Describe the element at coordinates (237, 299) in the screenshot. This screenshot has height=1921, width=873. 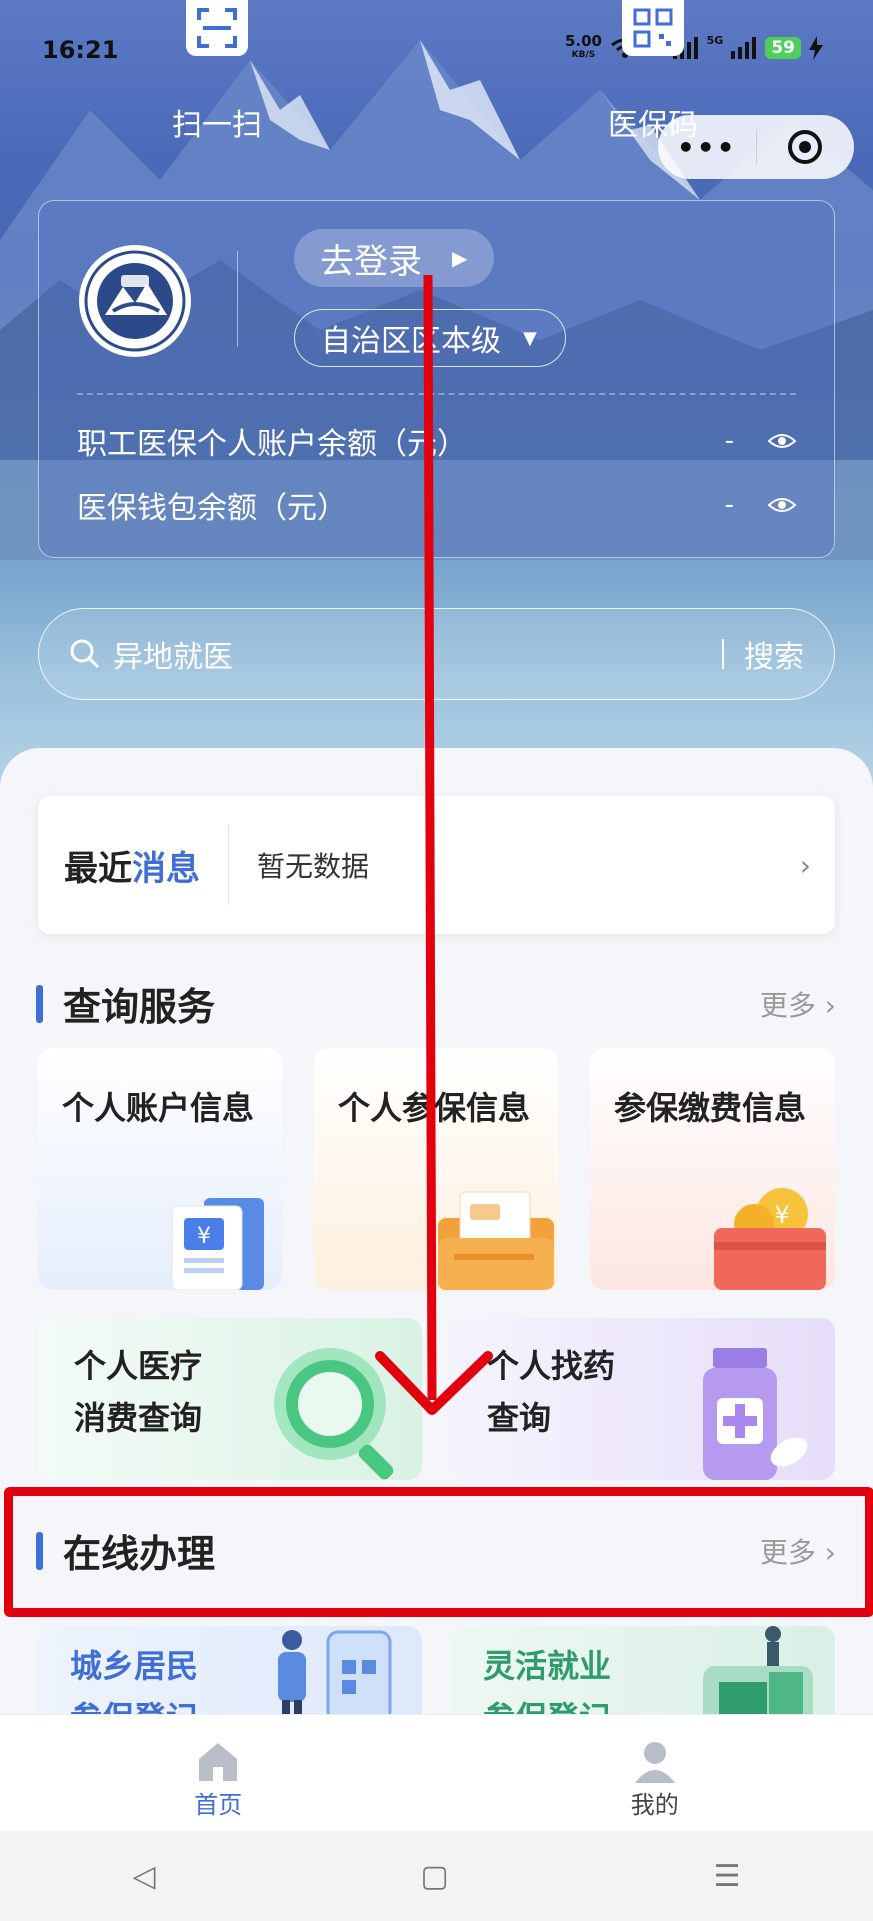
I see `card-divider` at that location.